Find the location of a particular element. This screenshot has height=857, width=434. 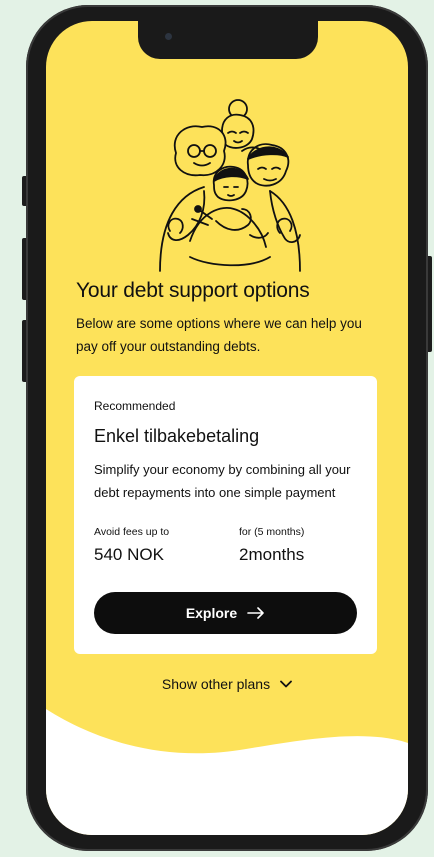

explore-button: Explore is located at coordinates (225, 613).